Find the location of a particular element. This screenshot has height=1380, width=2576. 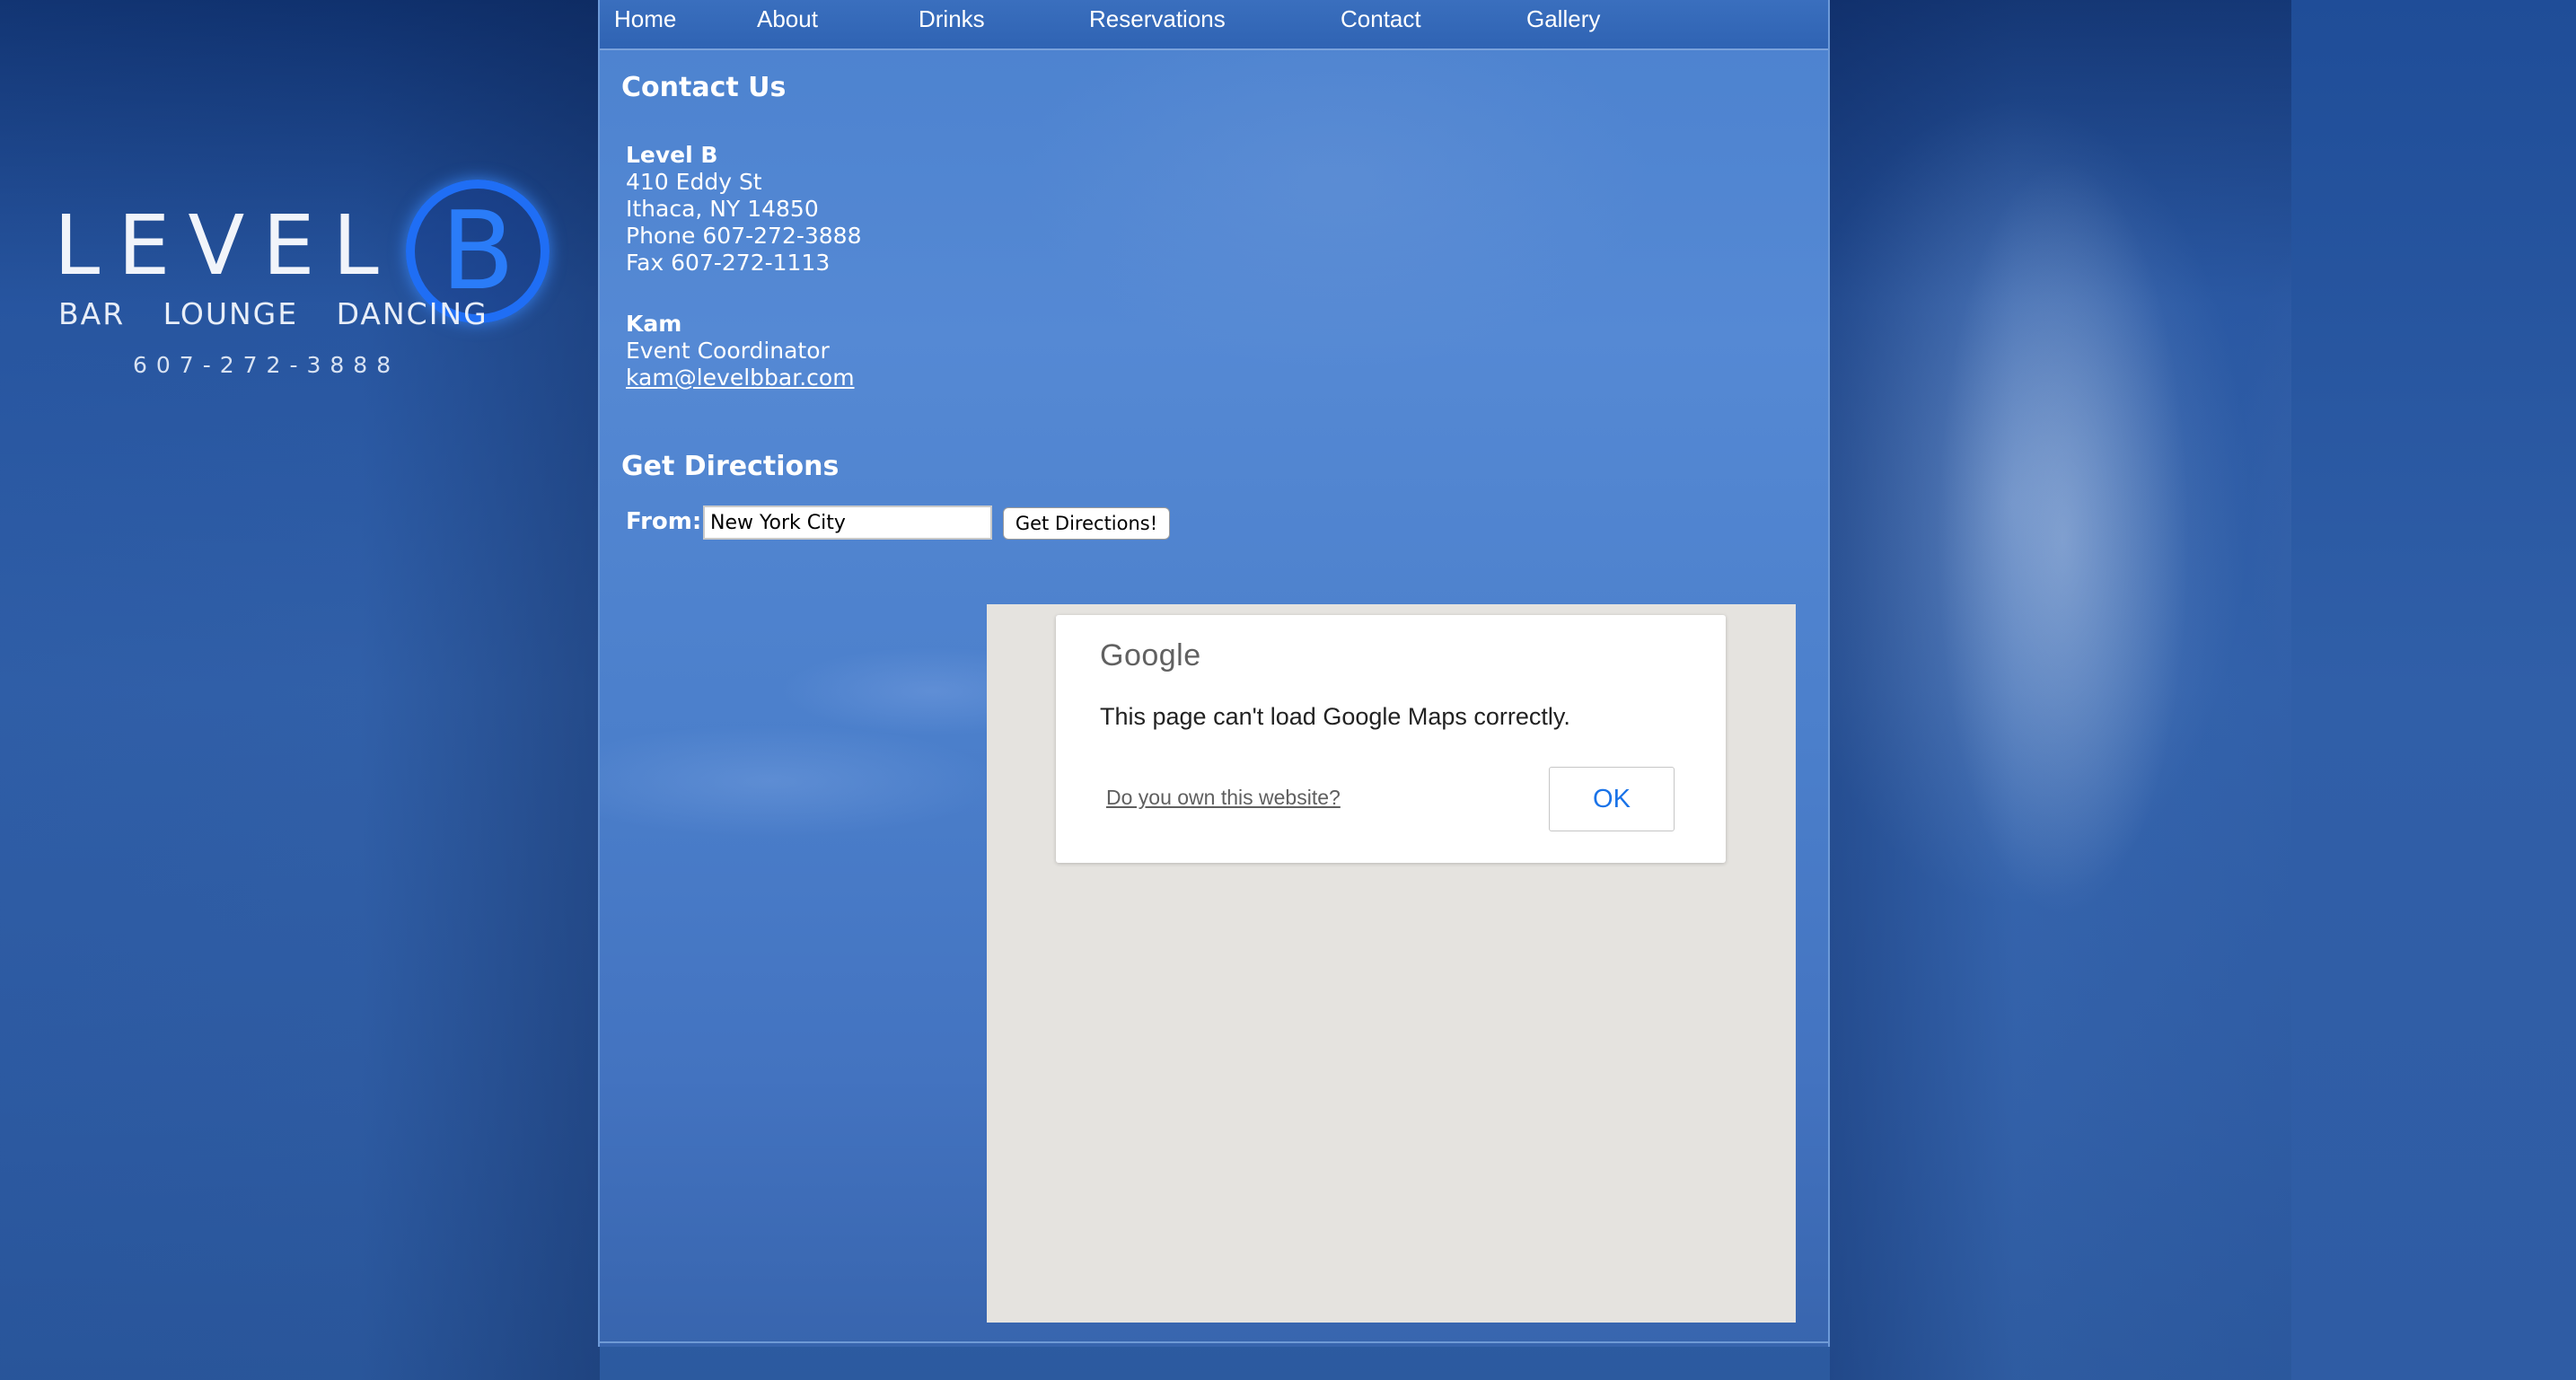

venue-phone: Phone 607-272-3888 is located at coordinates (744, 236).